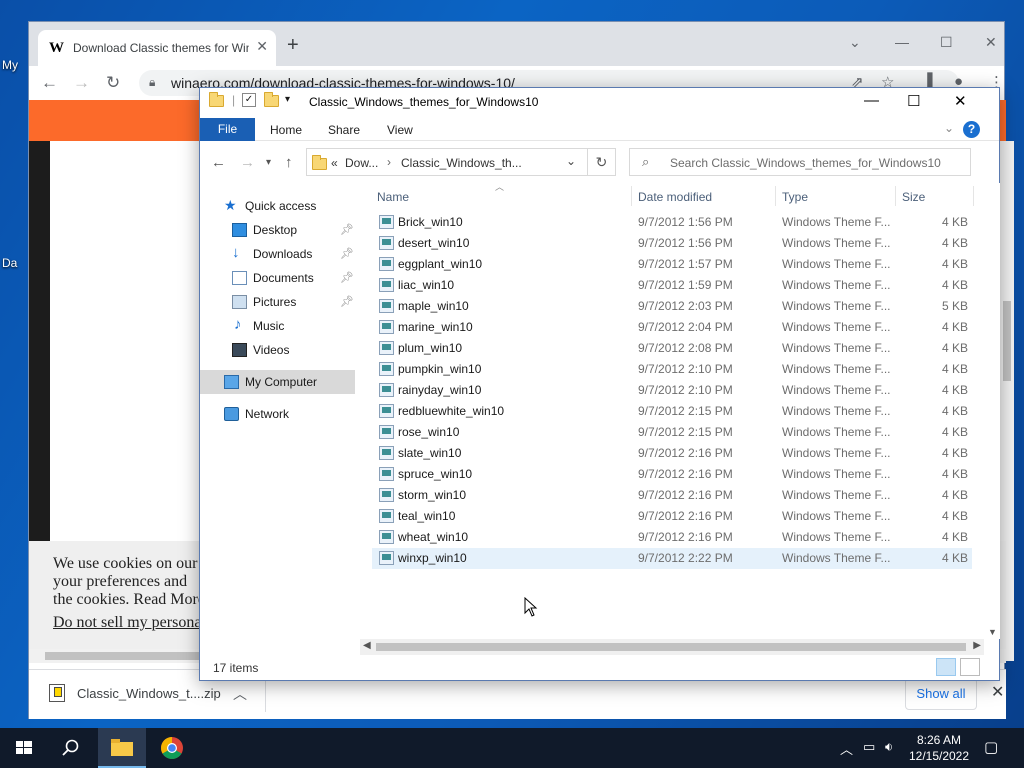 The image size is (1024, 768). Describe the element at coordinates (240, 694) in the screenshot. I see `chevron-up-icon: ︿` at that location.